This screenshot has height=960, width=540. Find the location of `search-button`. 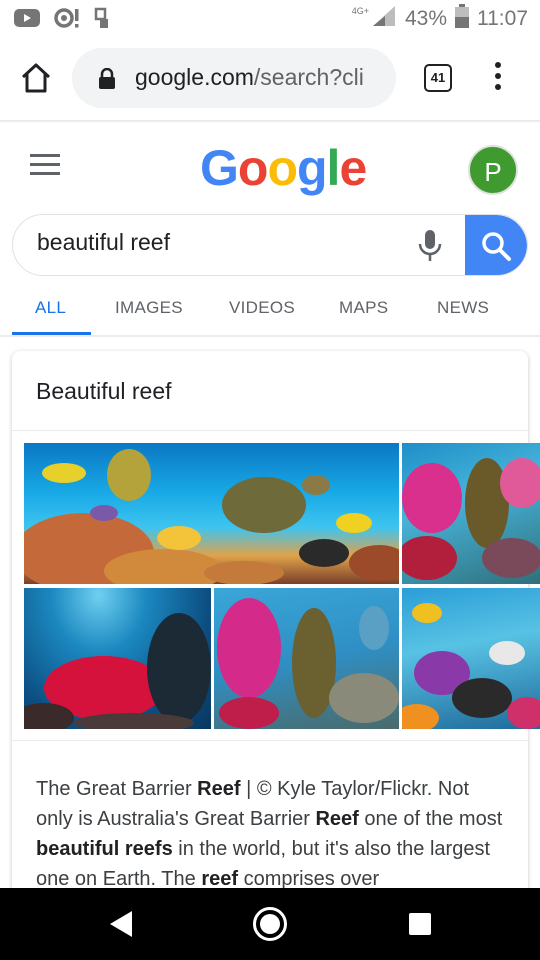

search-button is located at coordinates (496, 245).